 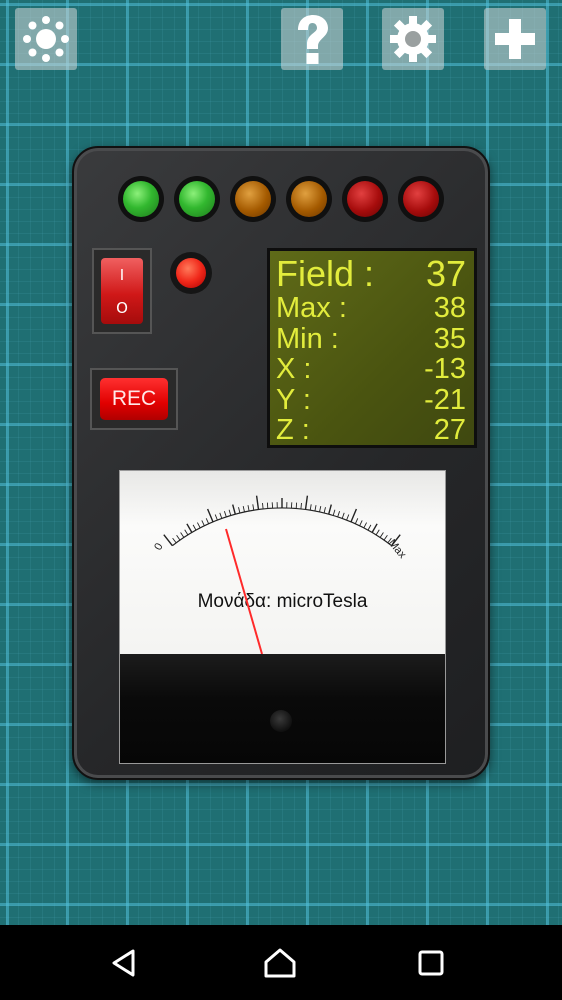 I want to click on sun-icon, so click(x=46, y=39).